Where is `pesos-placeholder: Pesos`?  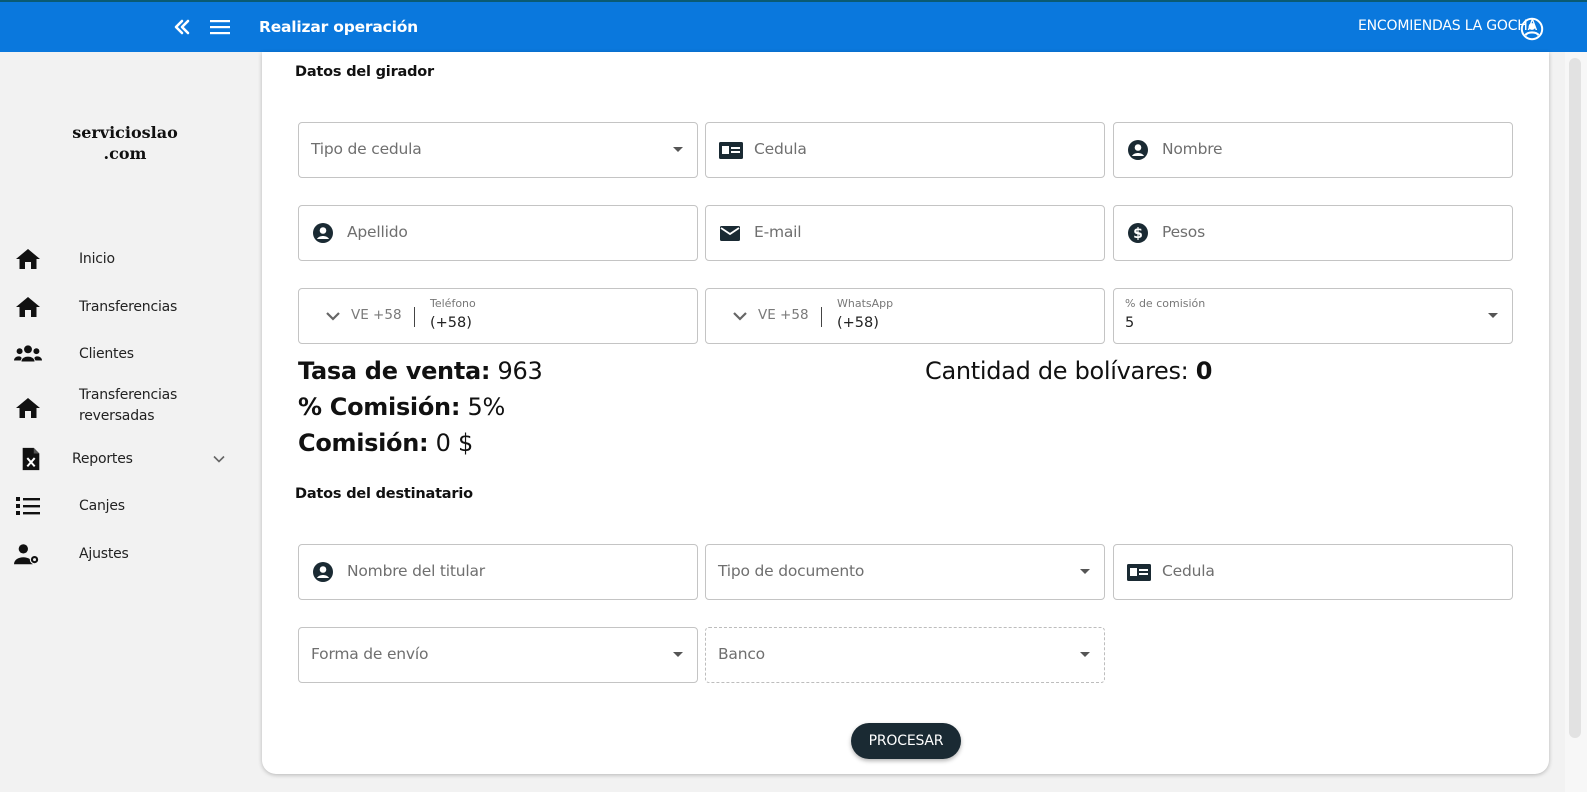
pesos-placeholder: Pesos is located at coordinates (1183, 232).